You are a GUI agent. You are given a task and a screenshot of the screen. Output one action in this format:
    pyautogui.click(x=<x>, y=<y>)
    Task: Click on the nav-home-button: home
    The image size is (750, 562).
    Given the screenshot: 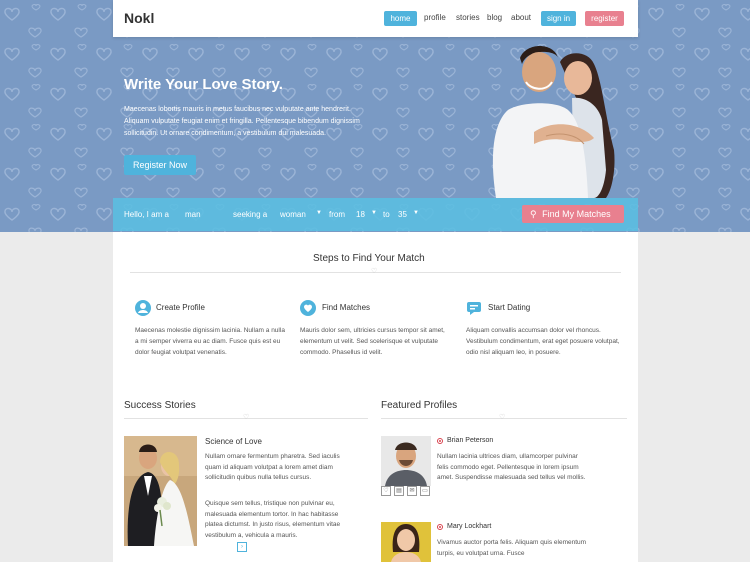 What is the action you would take?
    pyautogui.click(x=400, y=18)
    